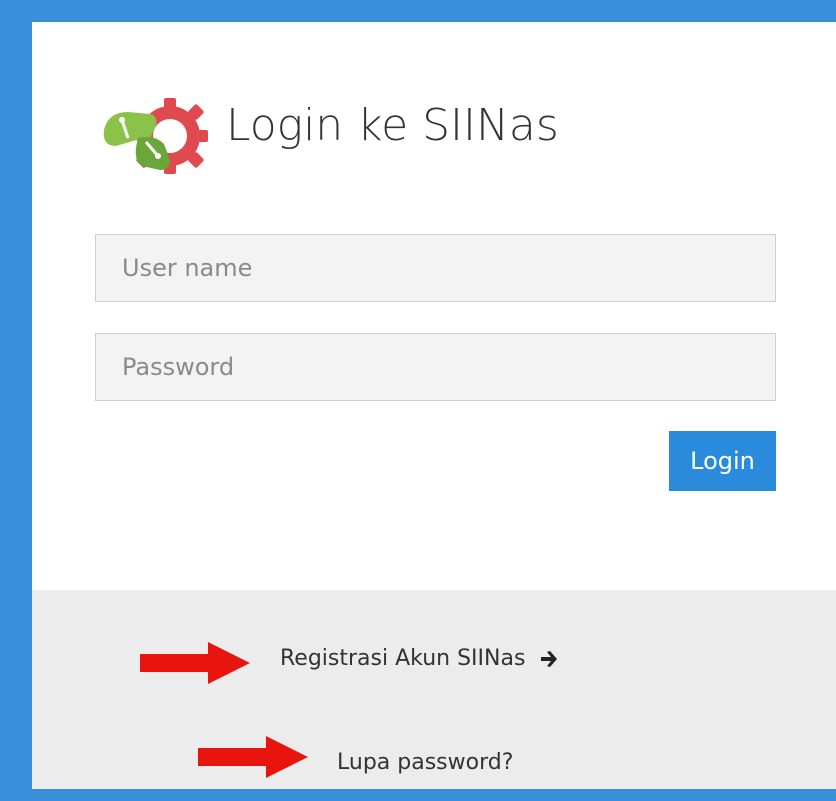 The image size is (836, 801). What do you see at coordinates (425, 762) in the screenshot?
I see `forgot-password-link: Lupa password?` at bounding box center [425, 762].